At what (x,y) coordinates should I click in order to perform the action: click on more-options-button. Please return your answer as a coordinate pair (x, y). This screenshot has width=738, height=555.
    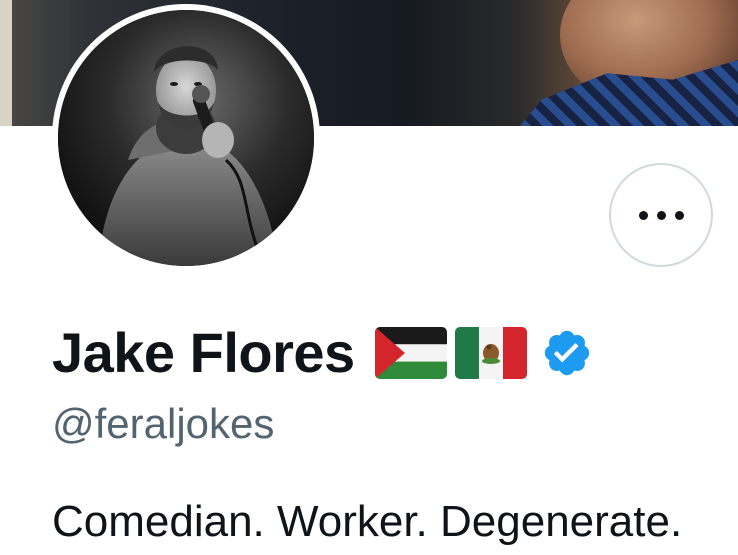
    Looking at the image, I should click on (661, 215).